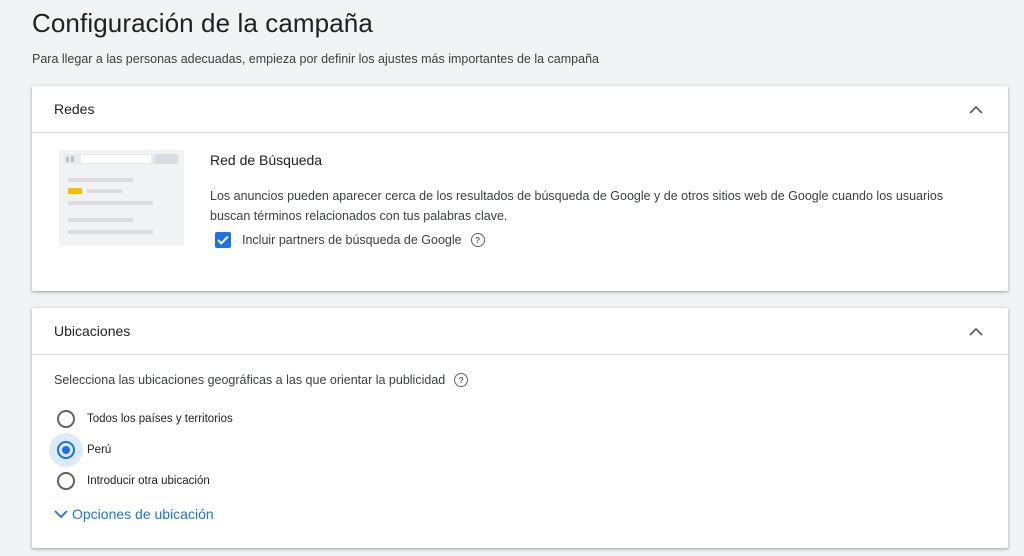  I want to click on locations-card-title: Ubicaciones, so click(92, 331).